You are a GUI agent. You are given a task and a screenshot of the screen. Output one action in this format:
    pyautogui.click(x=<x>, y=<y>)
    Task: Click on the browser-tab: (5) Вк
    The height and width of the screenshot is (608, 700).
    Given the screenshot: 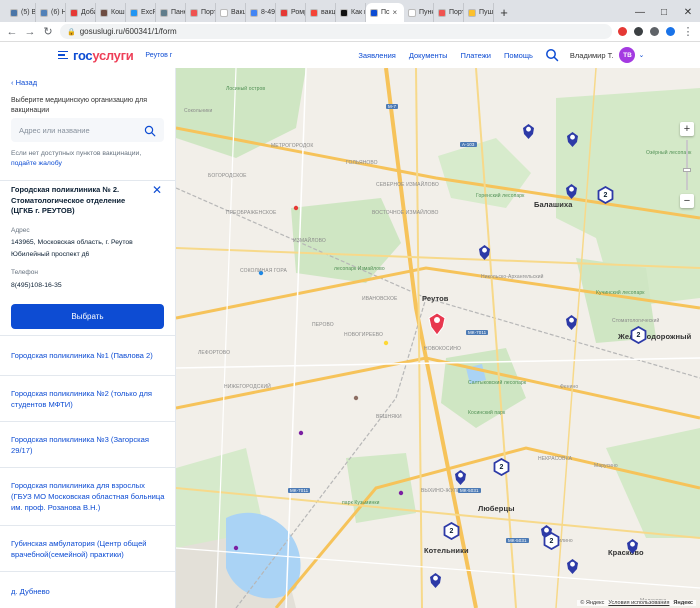 What is the action you would take?
    pyautogui.click(x=21, y=12)
    